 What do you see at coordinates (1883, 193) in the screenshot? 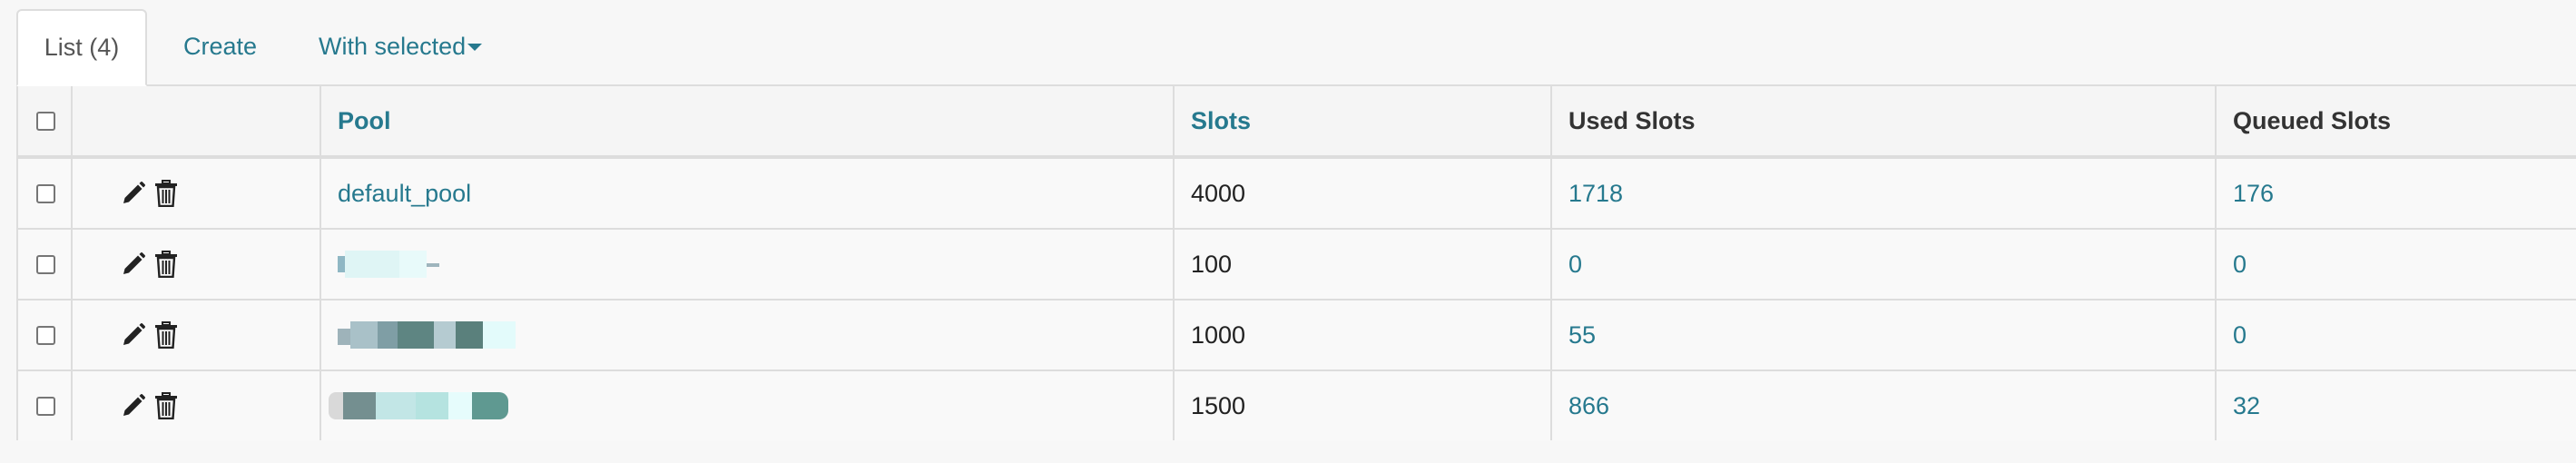
I see `used-slots-link: 1718` at bounding box center [1883, 193].